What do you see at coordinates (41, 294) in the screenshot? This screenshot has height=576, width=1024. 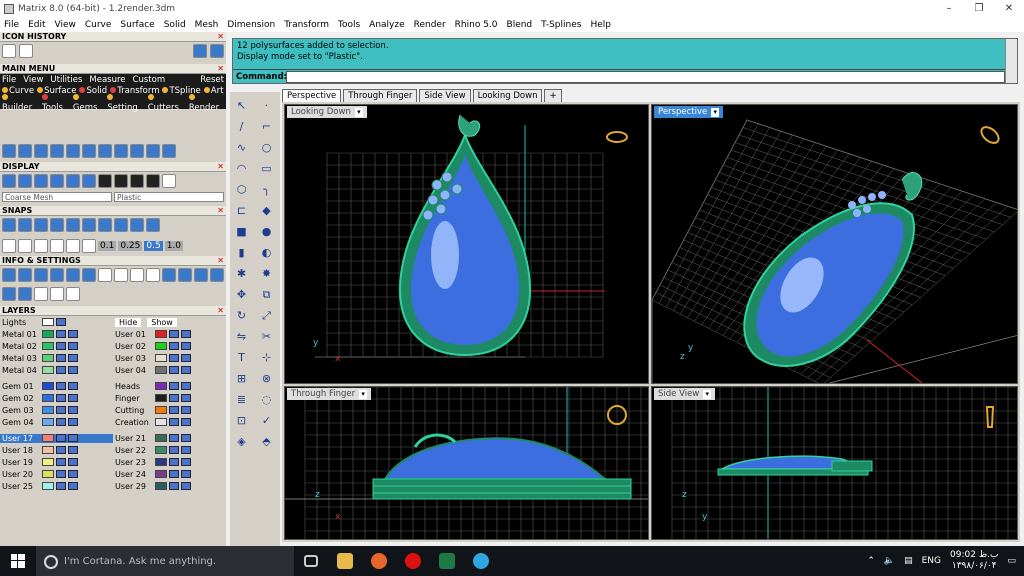 I see `snapshot-1-icon` at bounding box center [41, 294].